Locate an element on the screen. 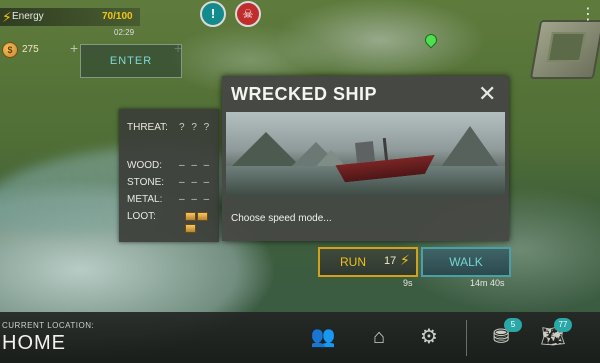  metal-row: METAL: – – – is located at coordinates (170, 201).